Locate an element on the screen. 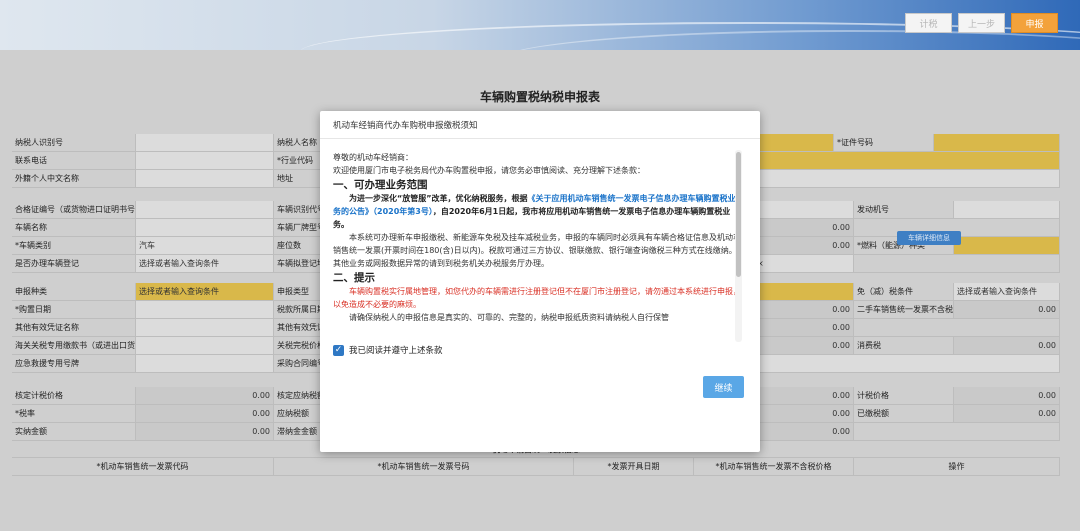  section-1-title: 一、可办理业务范围 is located at coordinates (380, 185).